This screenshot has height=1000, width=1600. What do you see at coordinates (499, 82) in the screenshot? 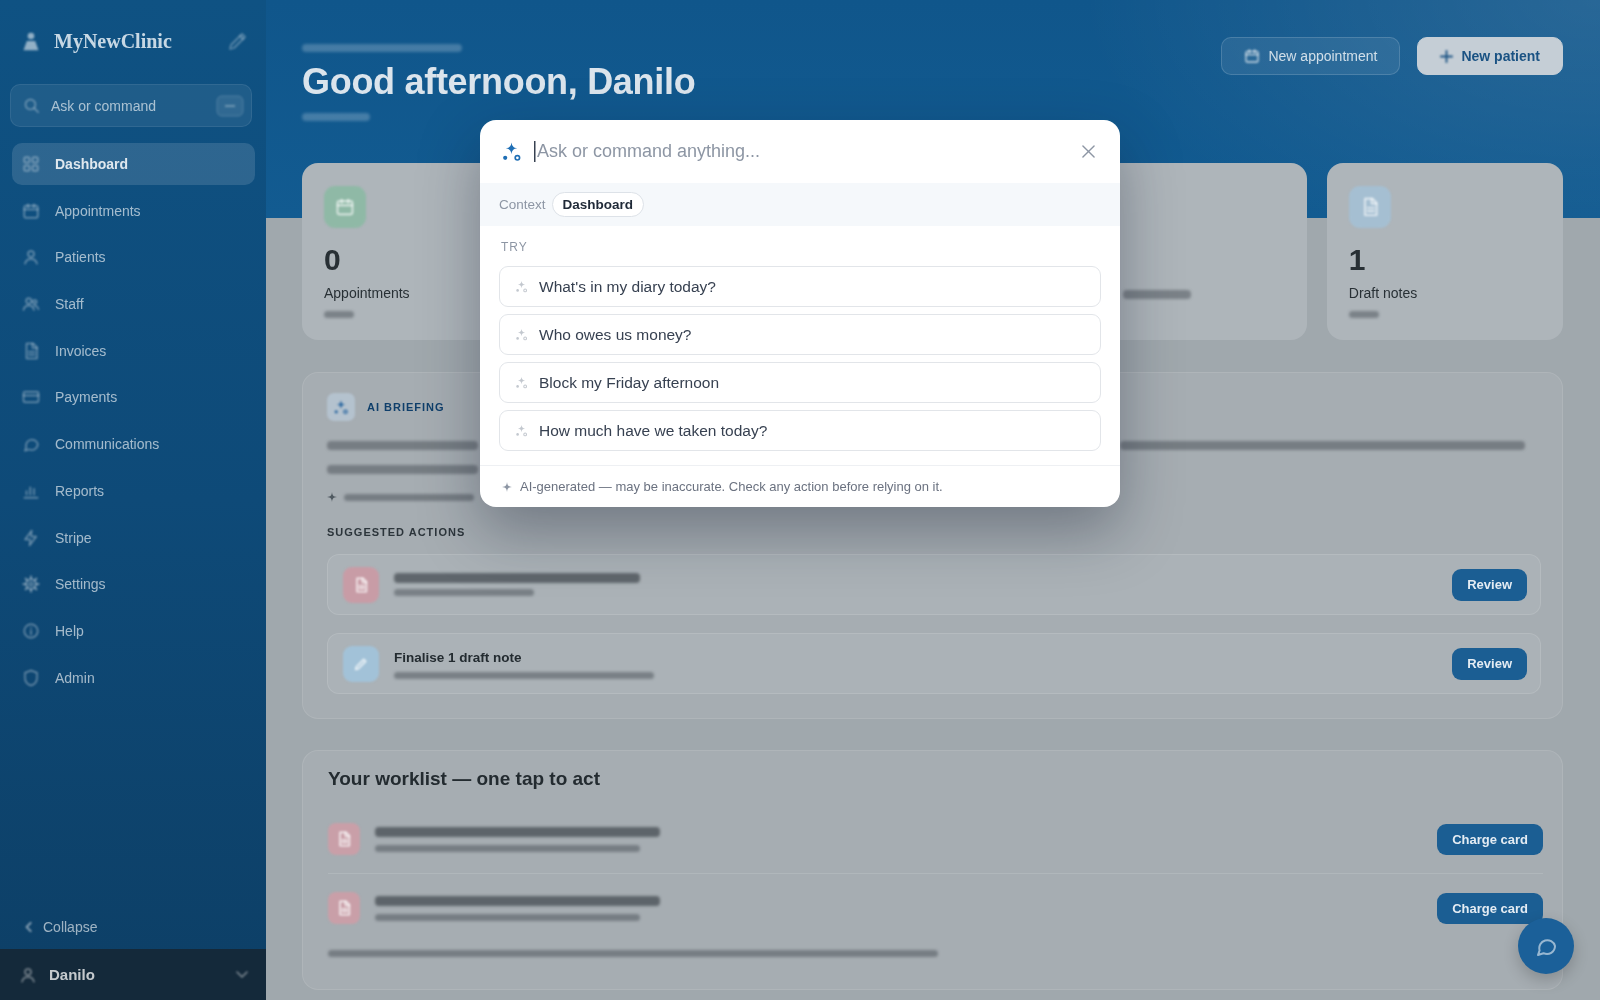
I see `greeting-heading: Good afternoon, Danilo` at bounding box center [499, 82].